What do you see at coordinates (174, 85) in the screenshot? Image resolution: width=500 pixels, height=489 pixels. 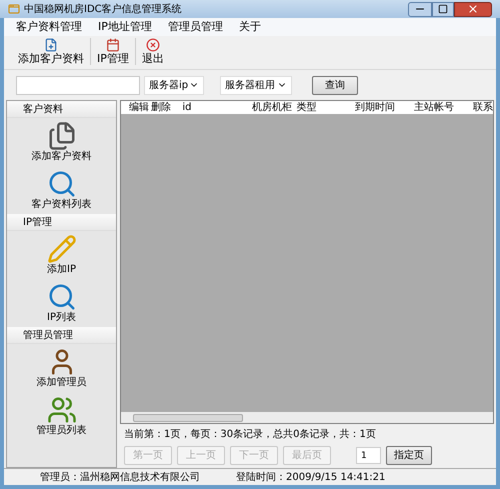 I see `dropdown: 服务器ip` at bounding box center [174, 85].